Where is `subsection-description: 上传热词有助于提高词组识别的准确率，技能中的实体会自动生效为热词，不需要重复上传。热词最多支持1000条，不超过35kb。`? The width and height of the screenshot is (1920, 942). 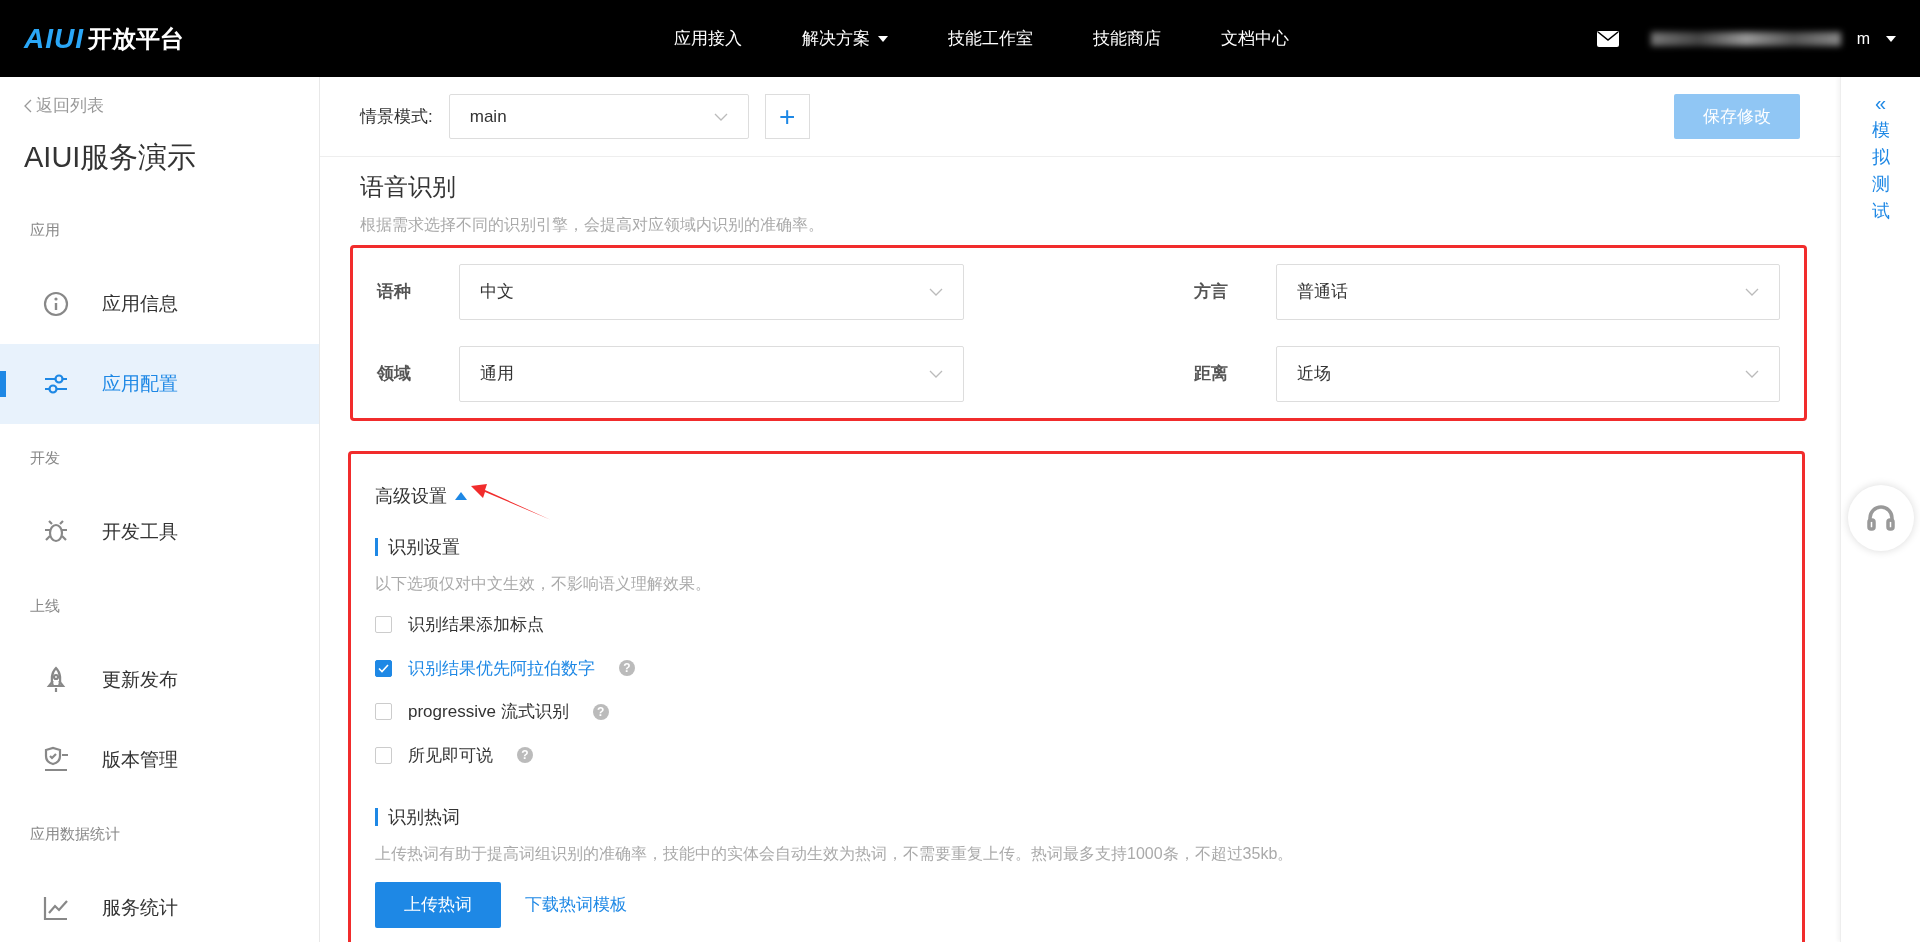 subsection-description: 上传热词有助于提高词组识别的准确率，技能中的实体会自动生效为热词，不需要重复上传。热词最多支持1000条，不超过35kb。 is located at coordinates (835, 854).